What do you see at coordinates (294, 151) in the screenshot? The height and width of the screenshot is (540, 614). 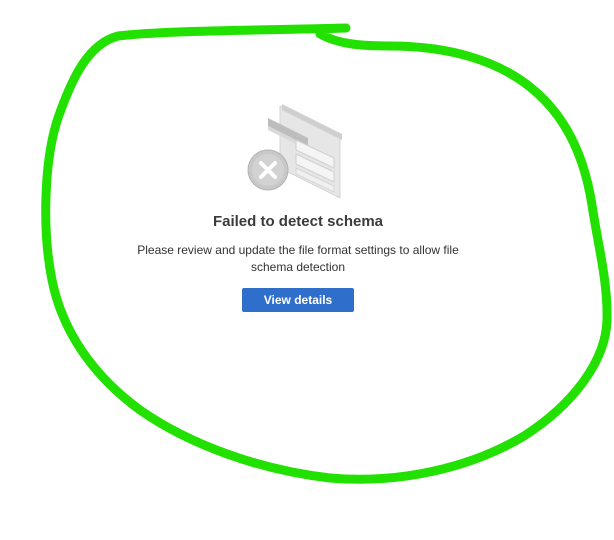 I see `schema-error-icon` at bounding box center [294, 151].